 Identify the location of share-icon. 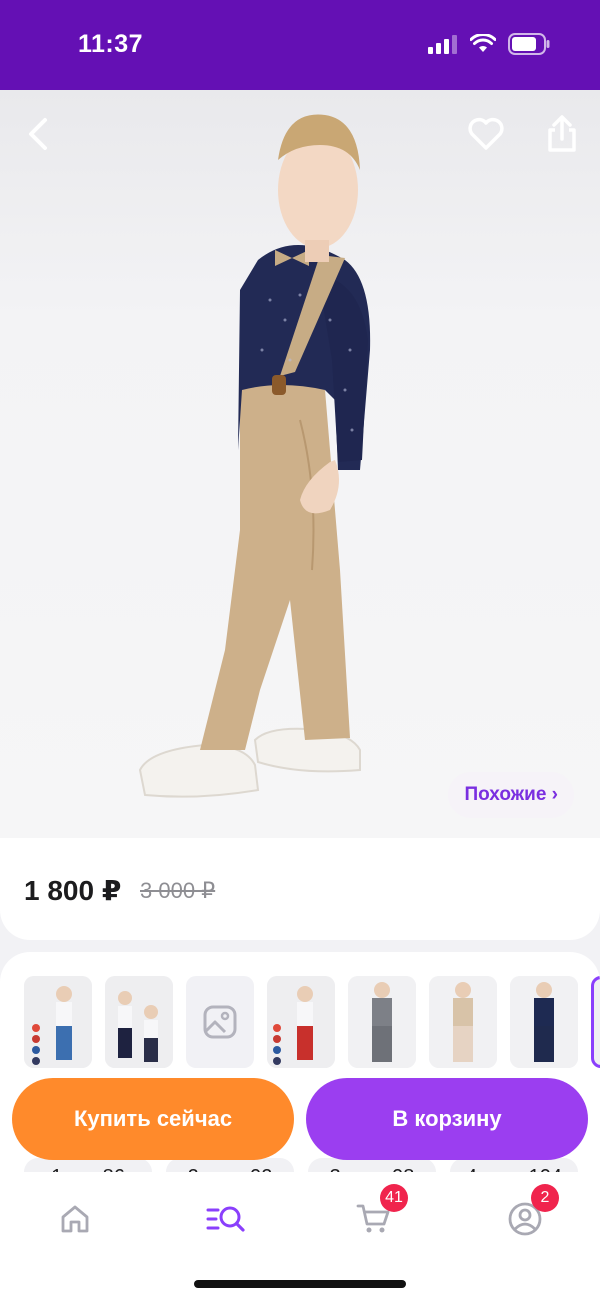
(562, 133).